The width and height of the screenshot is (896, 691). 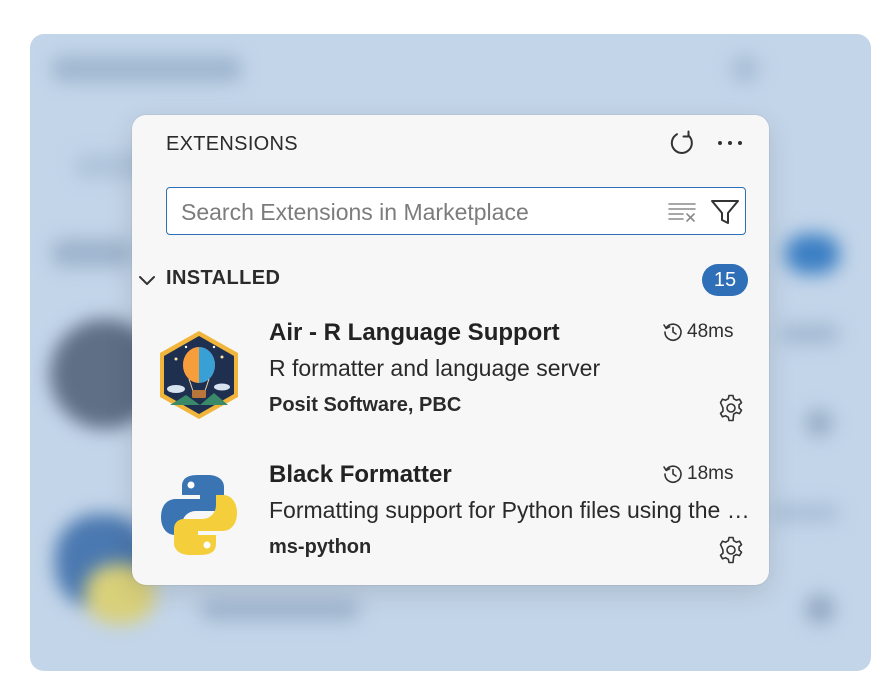 I want to click on activation-time: 18ms, so click(x=697, y=474).